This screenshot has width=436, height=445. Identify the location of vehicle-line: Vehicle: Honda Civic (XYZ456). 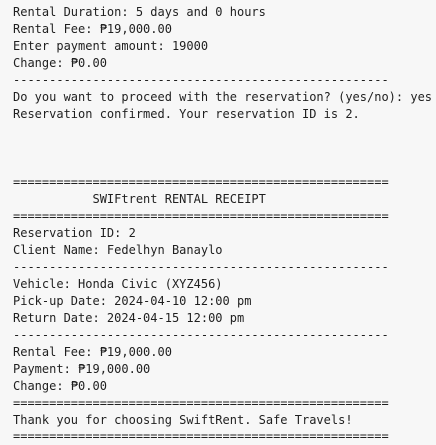
(118, 284).